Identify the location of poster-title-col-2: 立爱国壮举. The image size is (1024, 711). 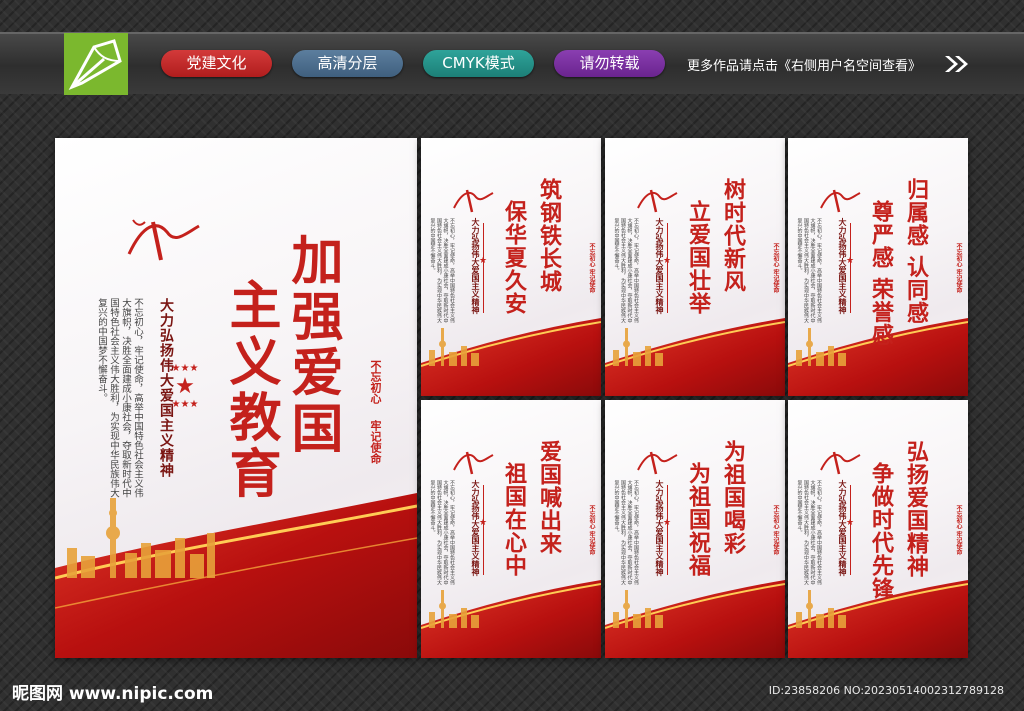
(698, 257).